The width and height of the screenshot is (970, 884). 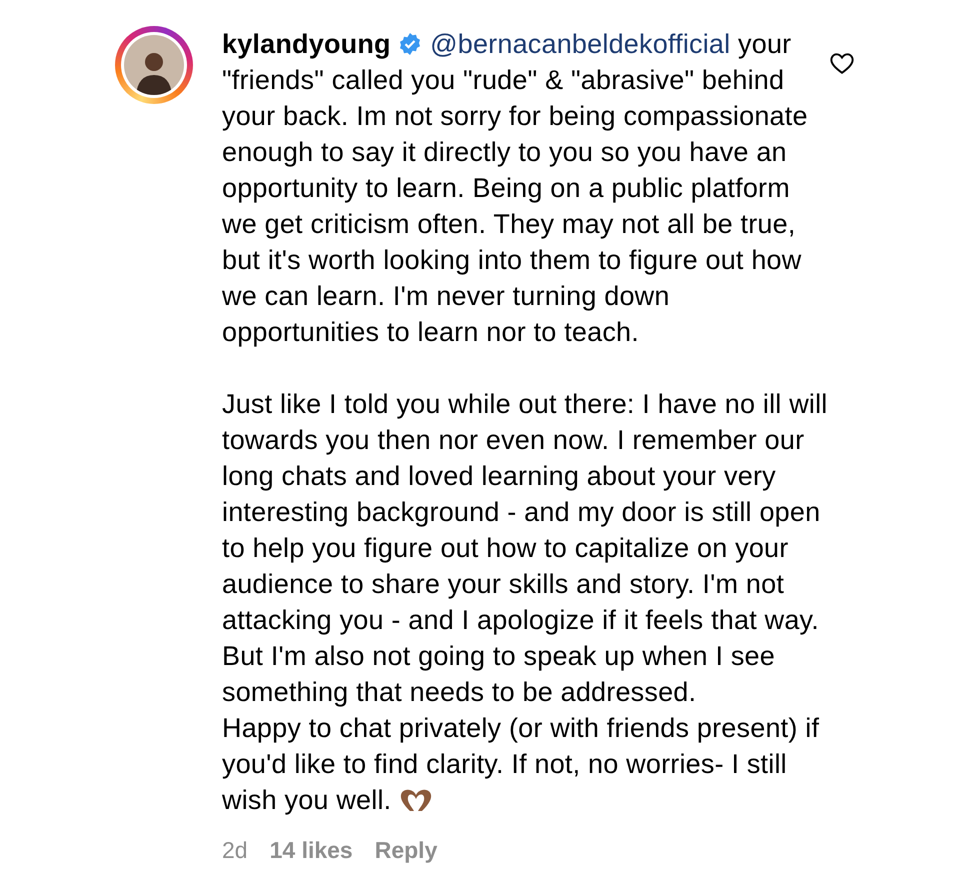 What do you see at coordinates (306, 44) in the screenshot?
I see `username-link: kylandyoung` at bounding box center [306, 44].